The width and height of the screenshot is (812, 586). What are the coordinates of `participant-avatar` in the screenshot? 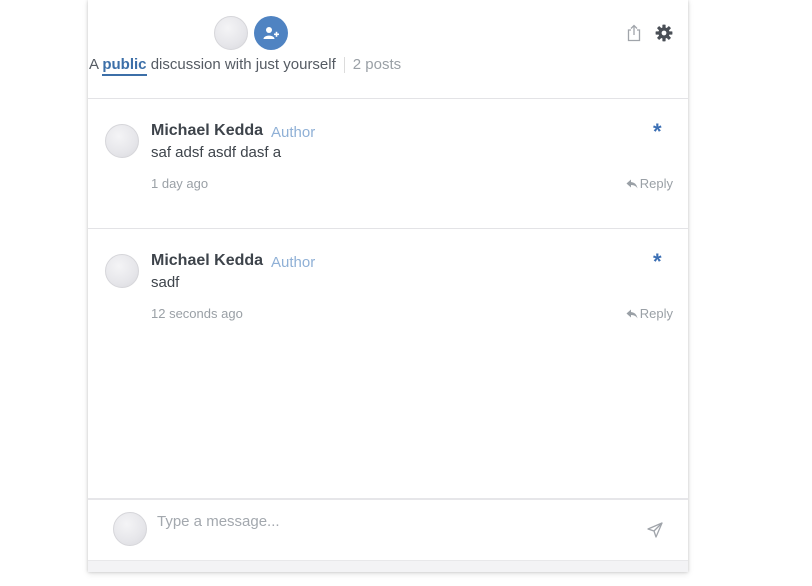 It's located at (231, 33).